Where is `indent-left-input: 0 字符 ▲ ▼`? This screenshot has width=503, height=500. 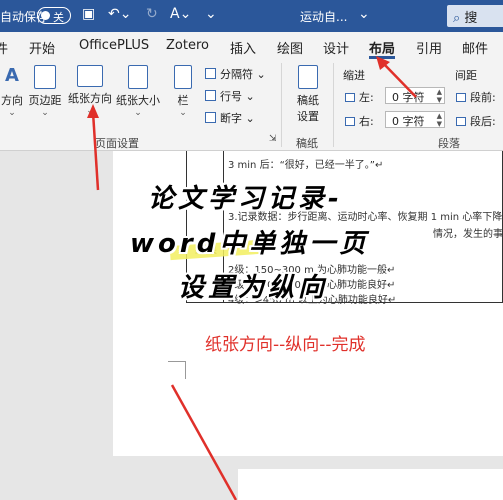 indent-left-input: 0 字符 ▲ ▼ is located at coordinates (415, 95).